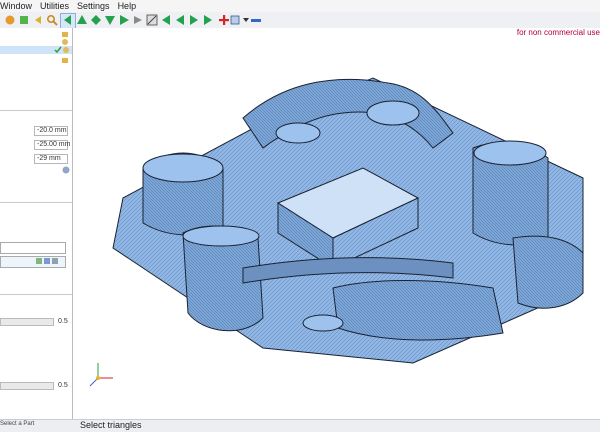  What do you see at coordinates (208, 20) in the screenshot?
I see `green-triangle-right-2-icon` at bounding box center [208, 20].